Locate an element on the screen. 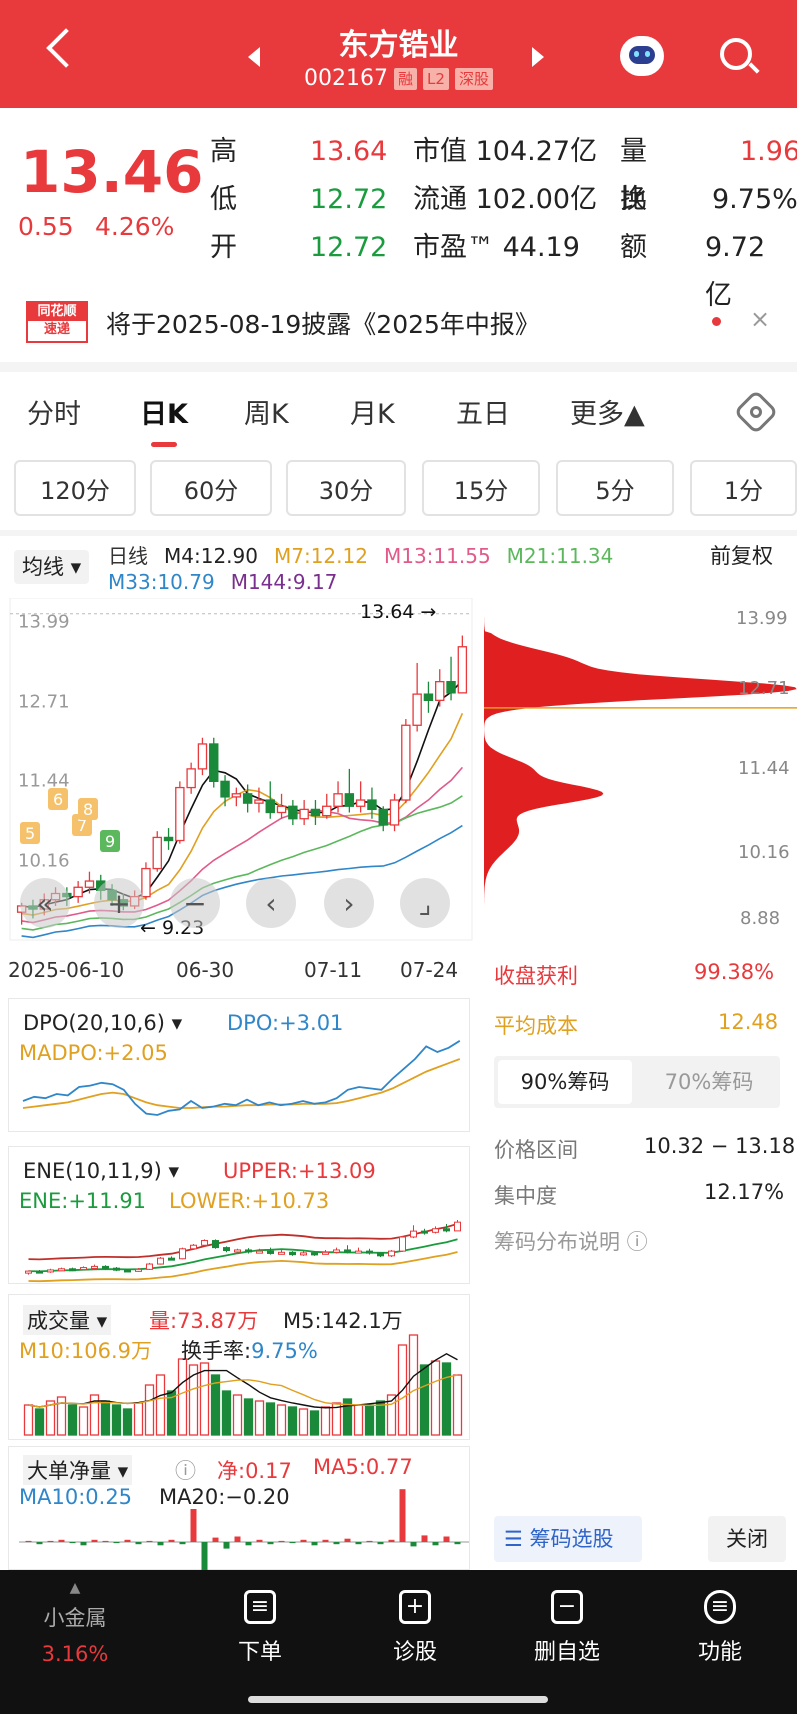 This screenshot has width=797, height=1714. interval-60min: 60分 is located at coordinates (211, 488).